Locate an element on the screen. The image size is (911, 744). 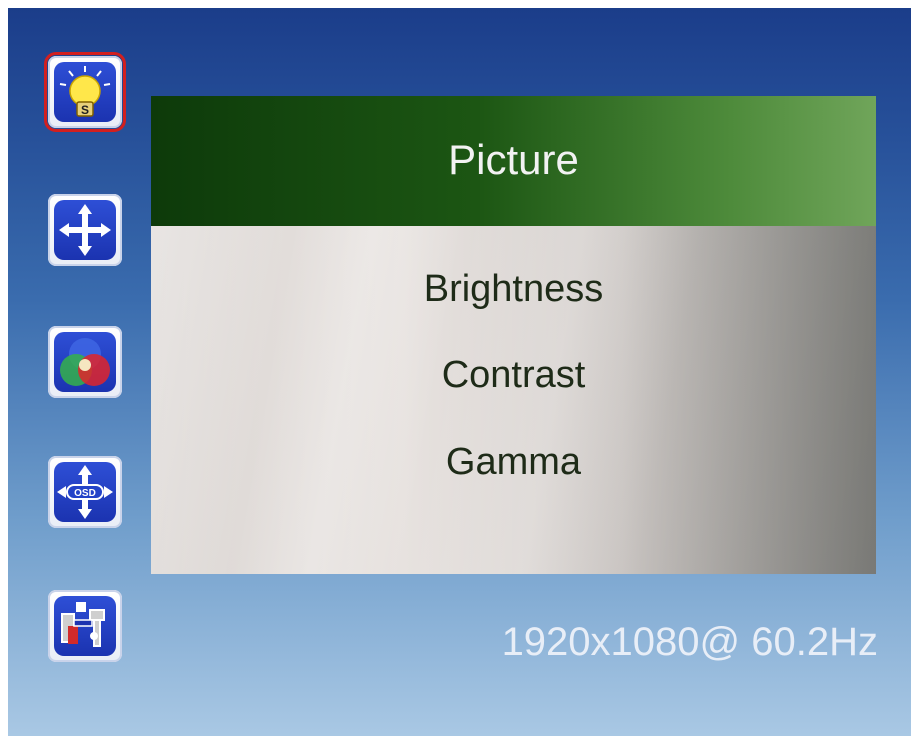
menu-item-brightness: Brightness is located at coordinates (513, 289).